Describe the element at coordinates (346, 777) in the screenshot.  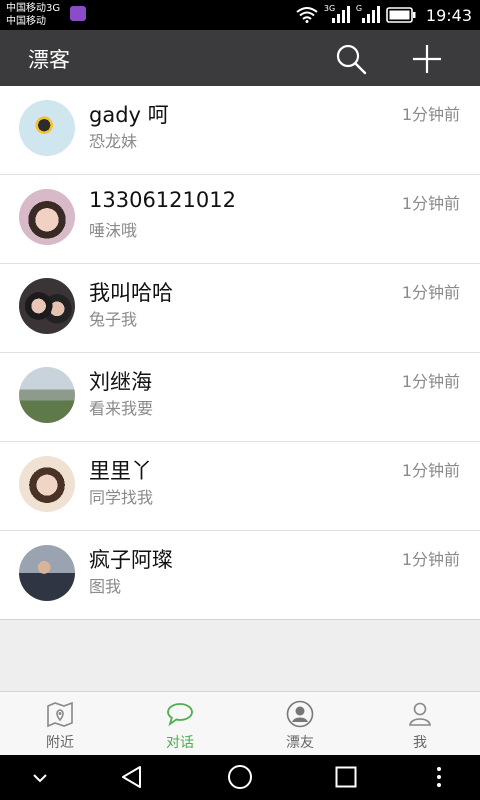
I see `recents-icon` at that location.